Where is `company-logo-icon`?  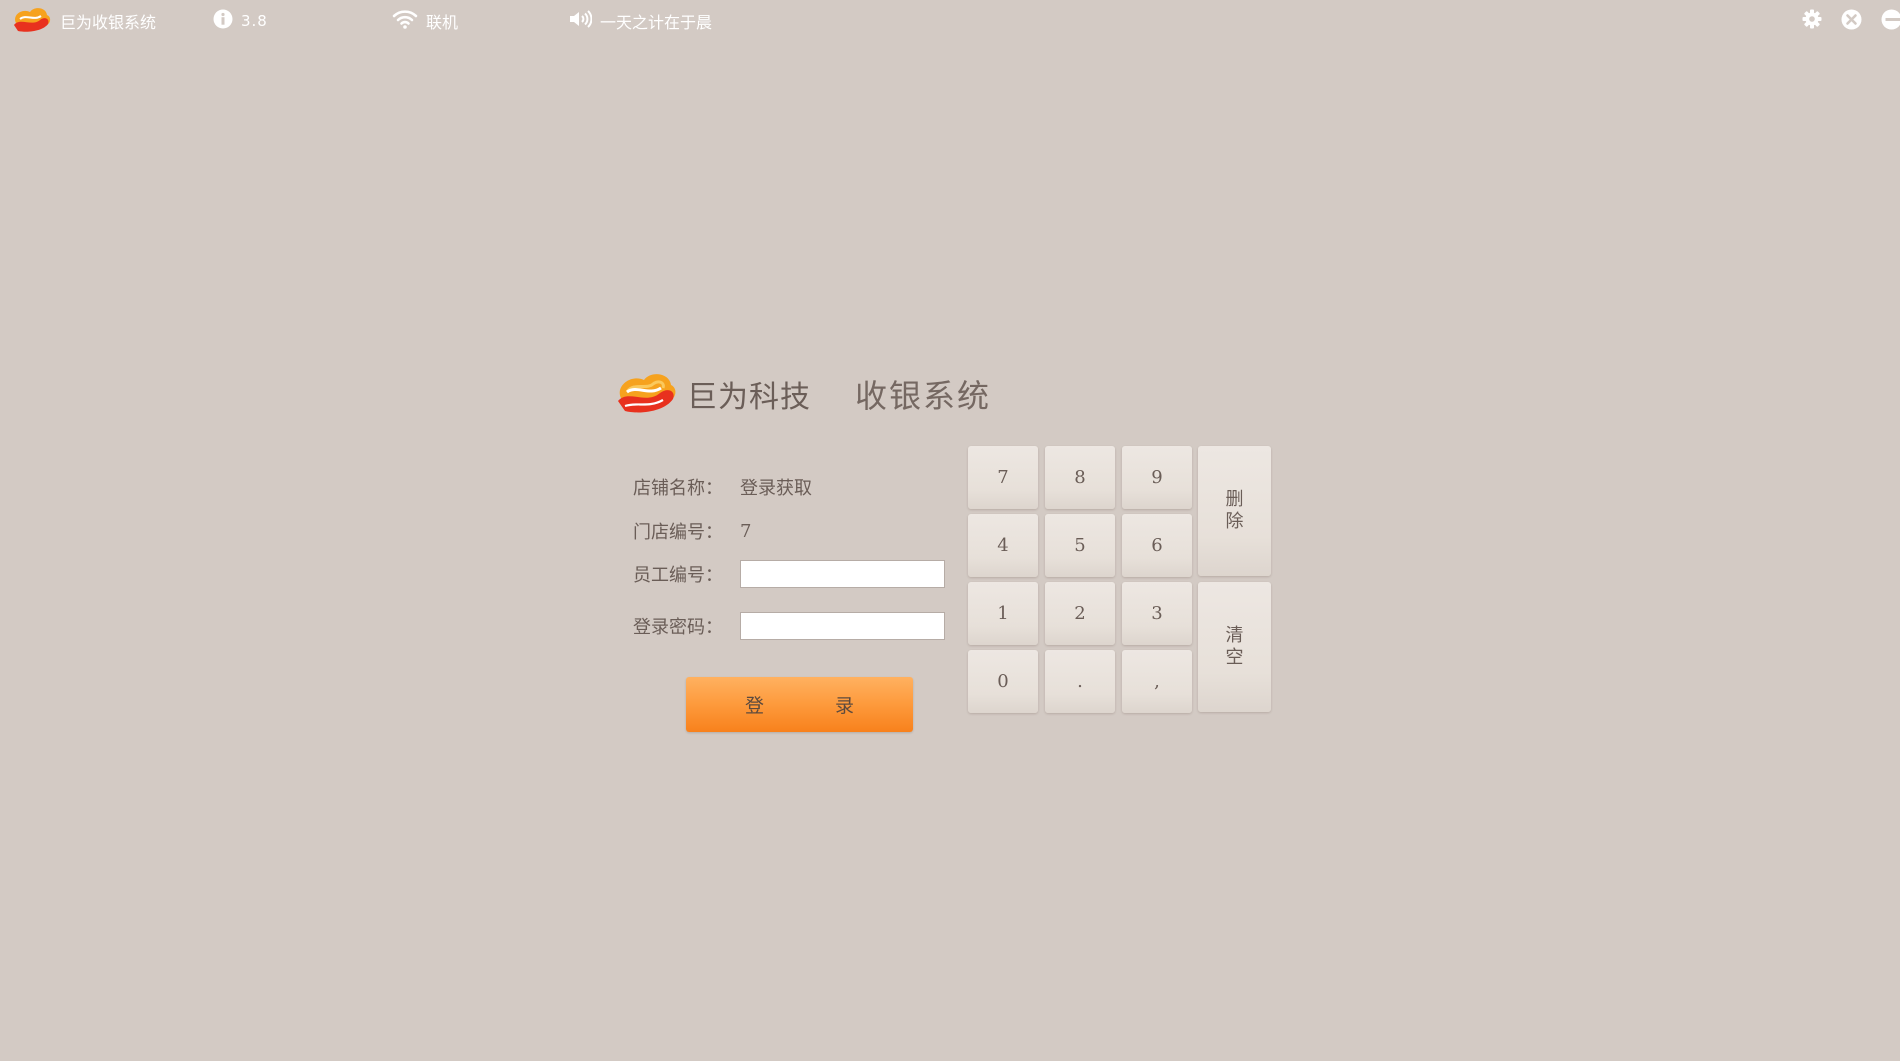
company-logo-icon is located at coordinates (646, 394).